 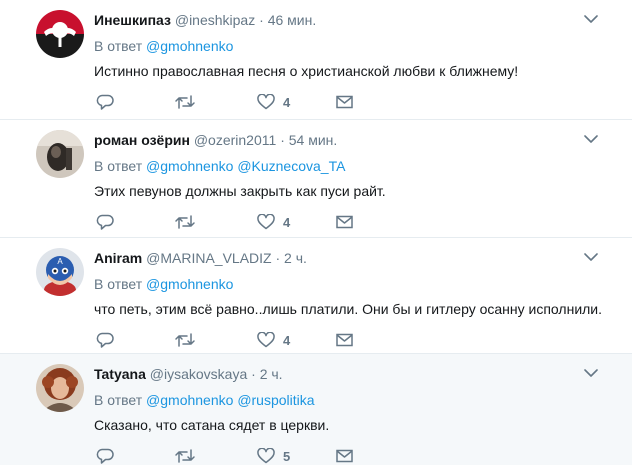 What do you see at coordinates (292, 20) in the screenshot?
I see `tweet-time: 46 мин.` at bounding box center [292, 20].